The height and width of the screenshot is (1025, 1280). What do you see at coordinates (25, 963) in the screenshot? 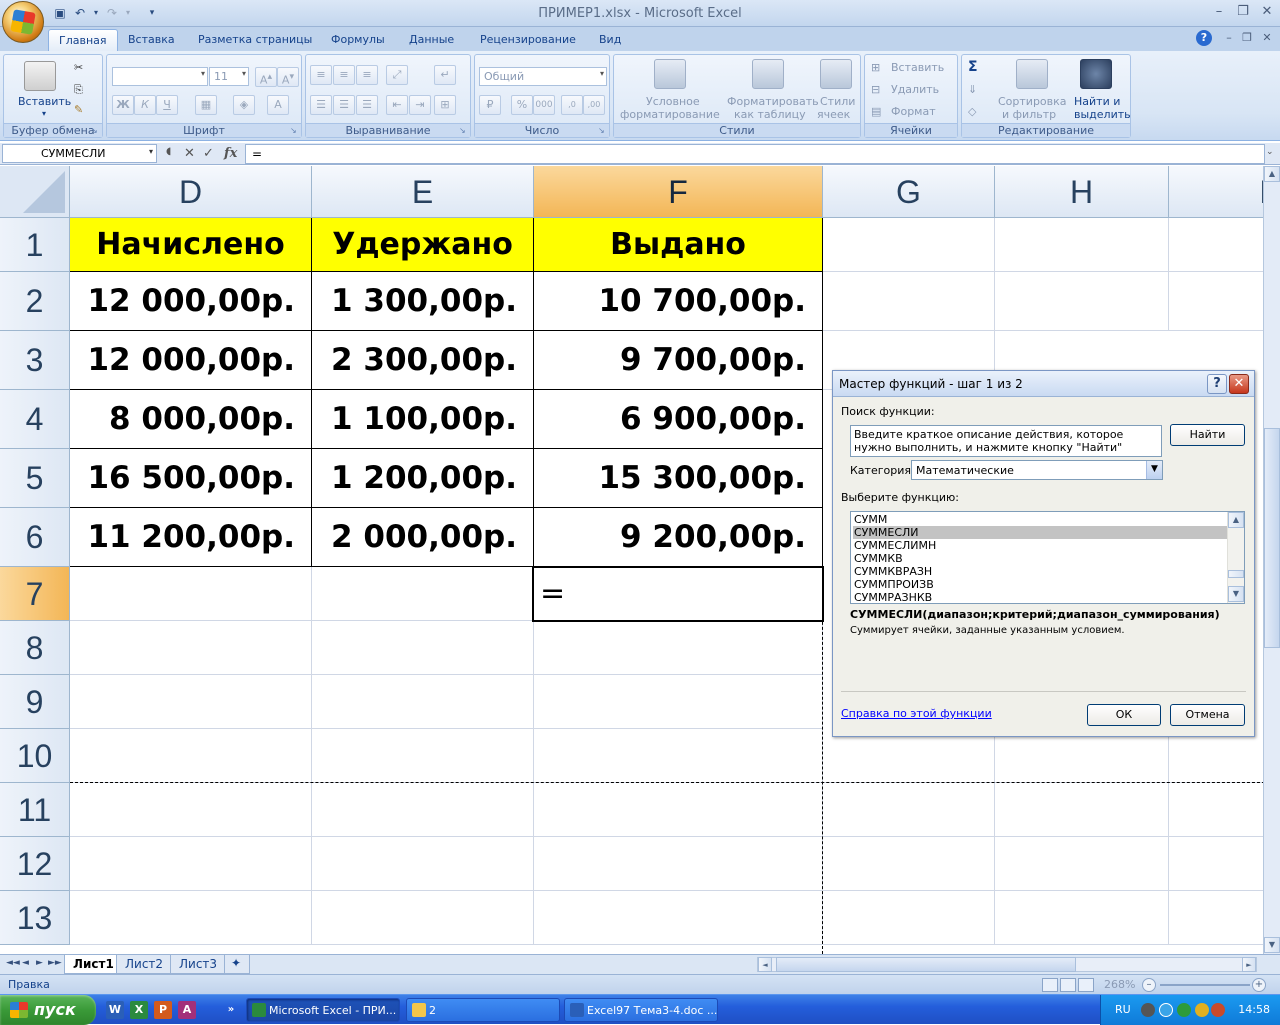
I see `prev-sheet-icon: ◄` at bounding box center [25, 963].